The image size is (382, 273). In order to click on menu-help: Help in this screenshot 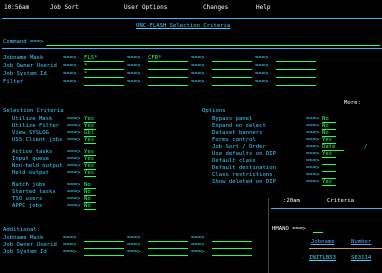, I will do `click(263, 7)`.